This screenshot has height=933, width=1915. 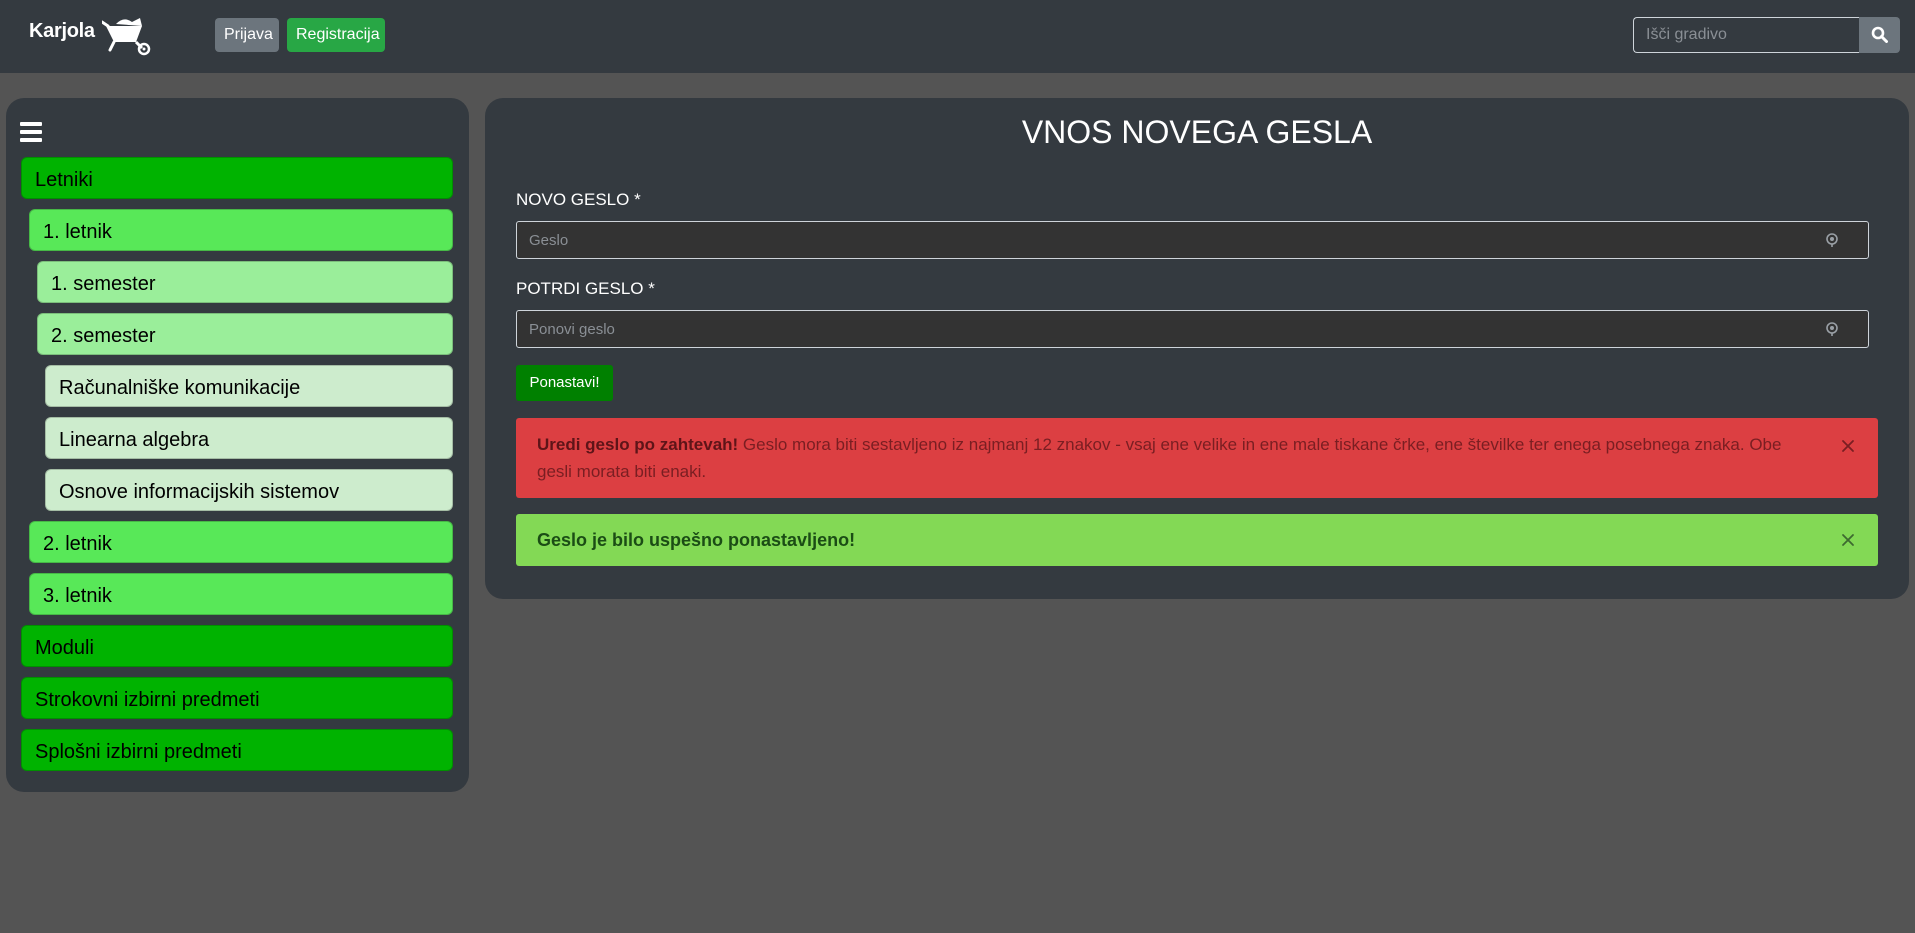 What do you see at coordinates (638, 444) in the screenshot?
I see `error-alert-title: Uredi geslo po zahtevah!` at bounding box center [638, 444].